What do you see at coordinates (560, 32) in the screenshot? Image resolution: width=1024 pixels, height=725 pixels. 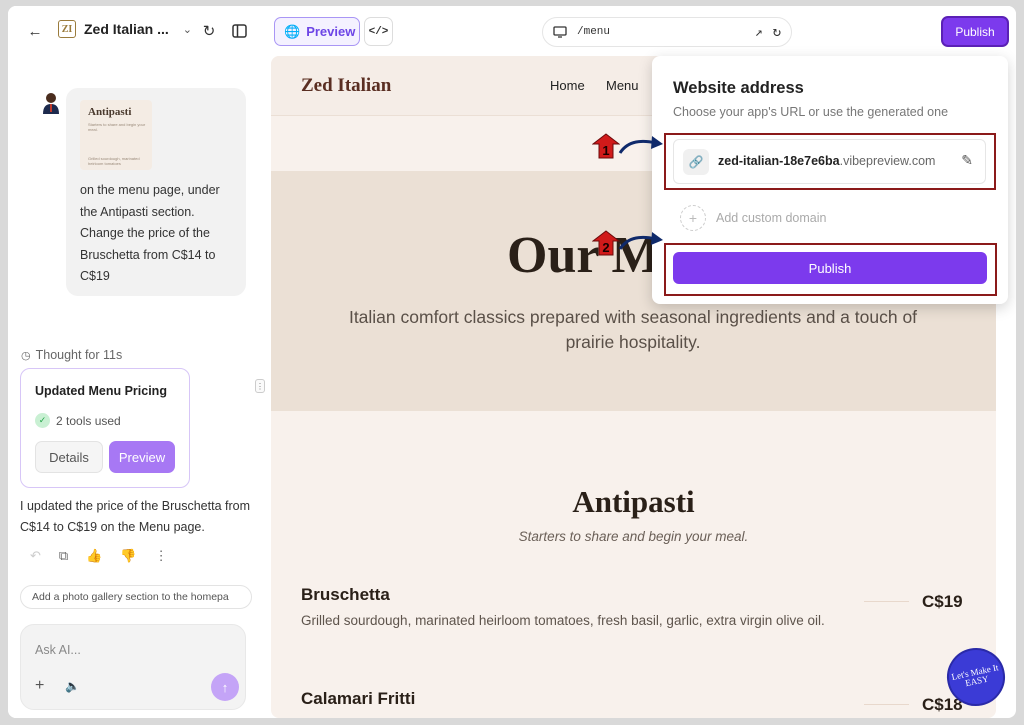 I see `monitor-icon` at bounding box center [560, 32].